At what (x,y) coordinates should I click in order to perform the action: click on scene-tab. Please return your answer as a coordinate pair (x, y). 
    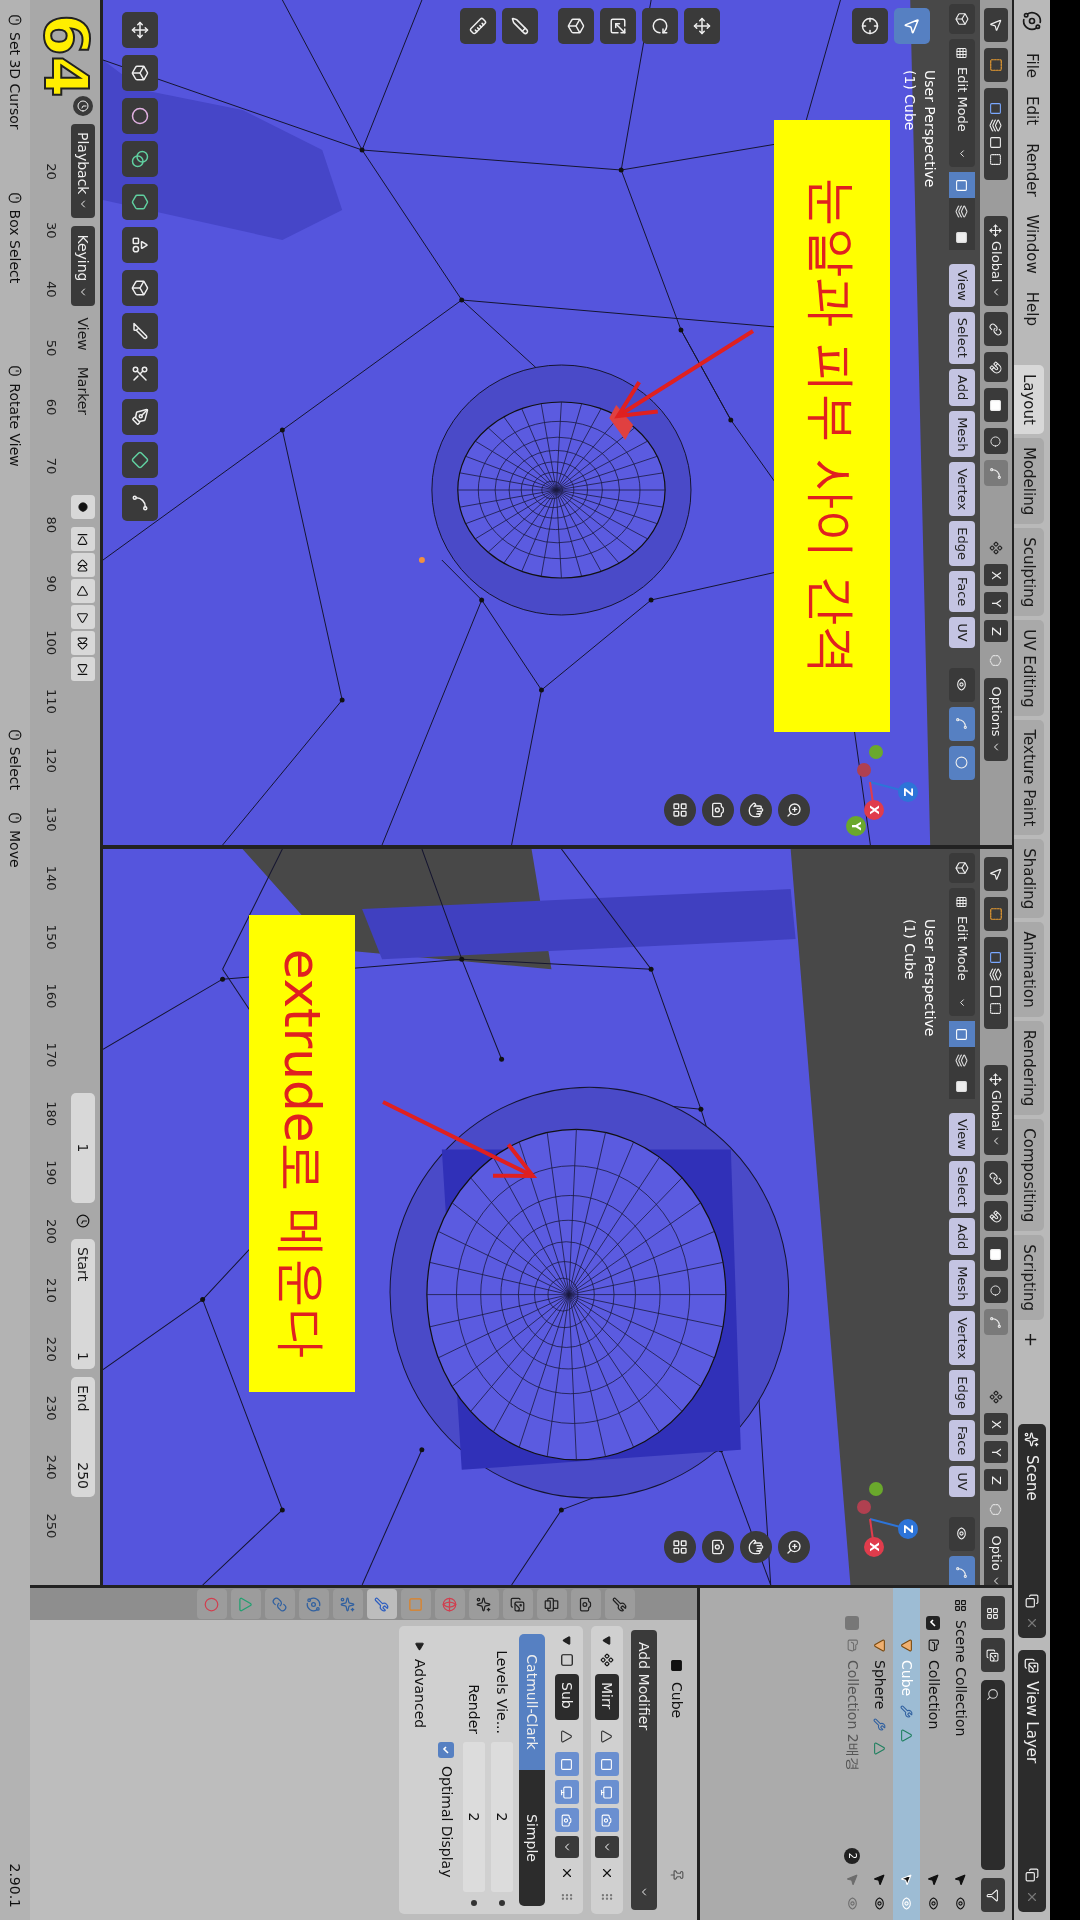
    Looking at the image, I should click on (484, 1604).